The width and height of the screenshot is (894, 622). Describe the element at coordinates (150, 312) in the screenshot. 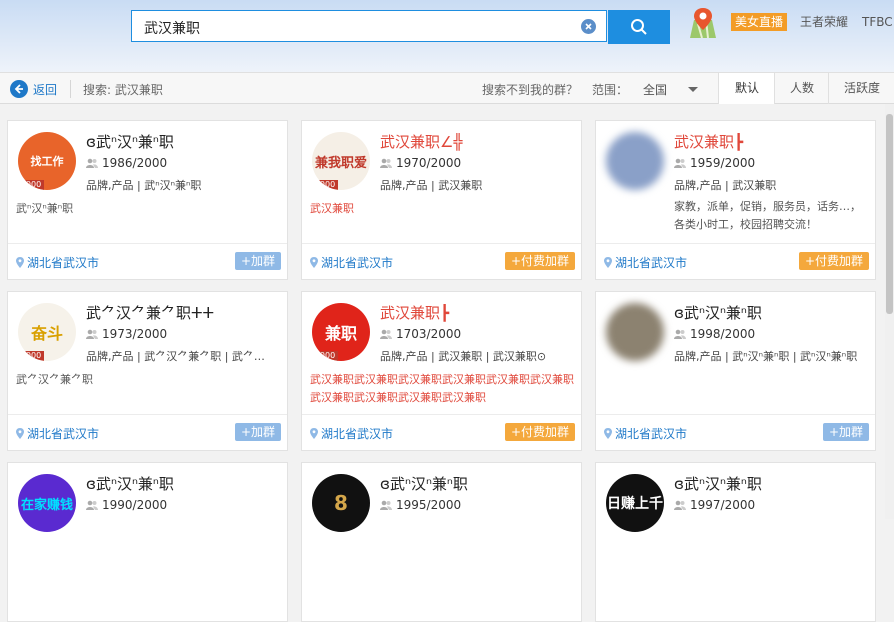

I see `group-name: 武⺈汉⺈兼⺈职ⵜⵜ` at that location.